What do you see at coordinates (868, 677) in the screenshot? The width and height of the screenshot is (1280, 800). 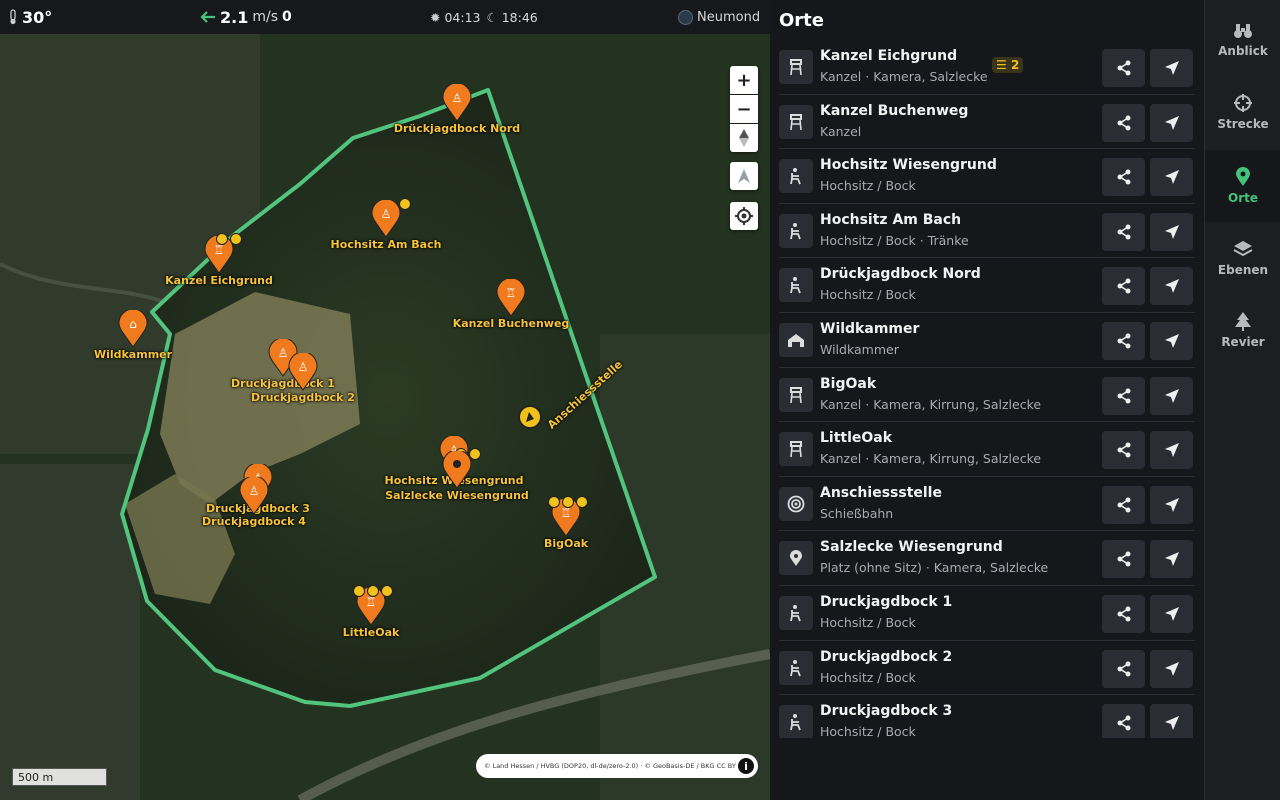 I see `place-type: Hochsitz / Bock` at bounding box center [868, 677].